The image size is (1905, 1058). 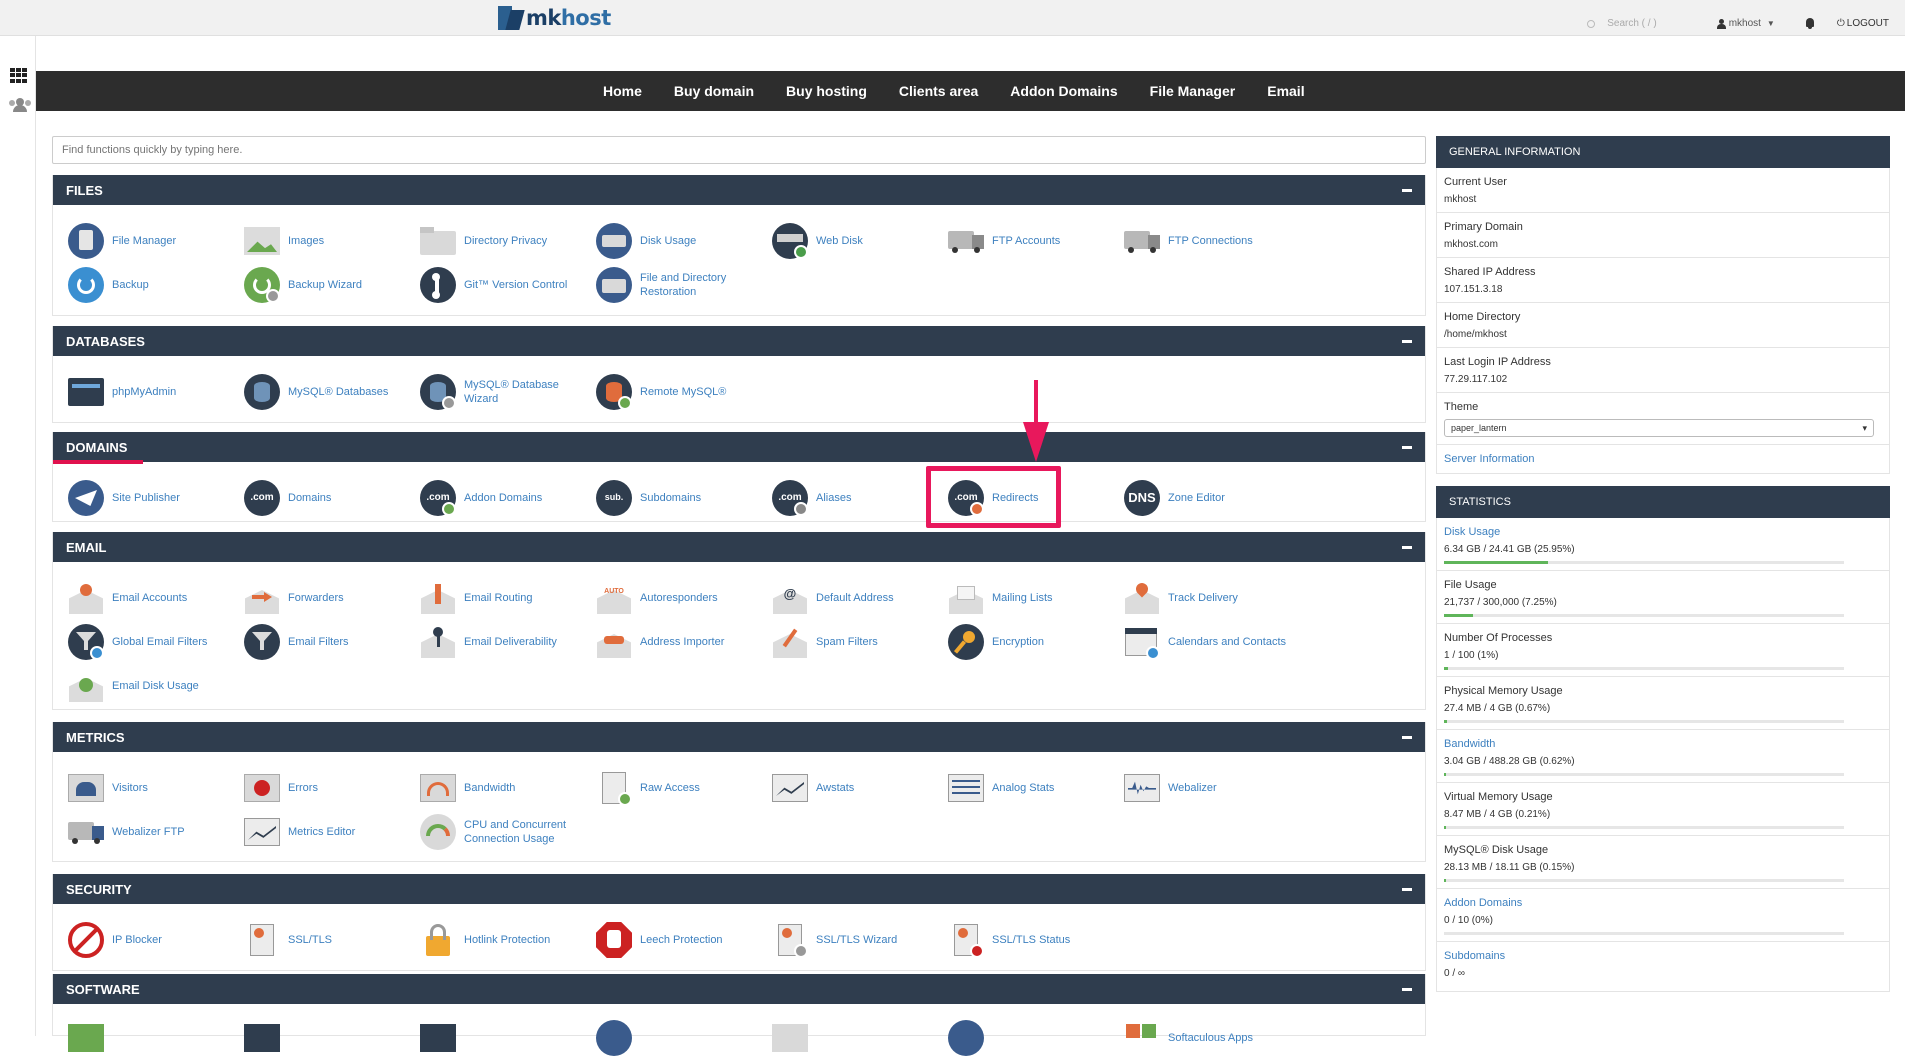 I want to click on item-visitors: Visitors, so click(x=154, y=788).